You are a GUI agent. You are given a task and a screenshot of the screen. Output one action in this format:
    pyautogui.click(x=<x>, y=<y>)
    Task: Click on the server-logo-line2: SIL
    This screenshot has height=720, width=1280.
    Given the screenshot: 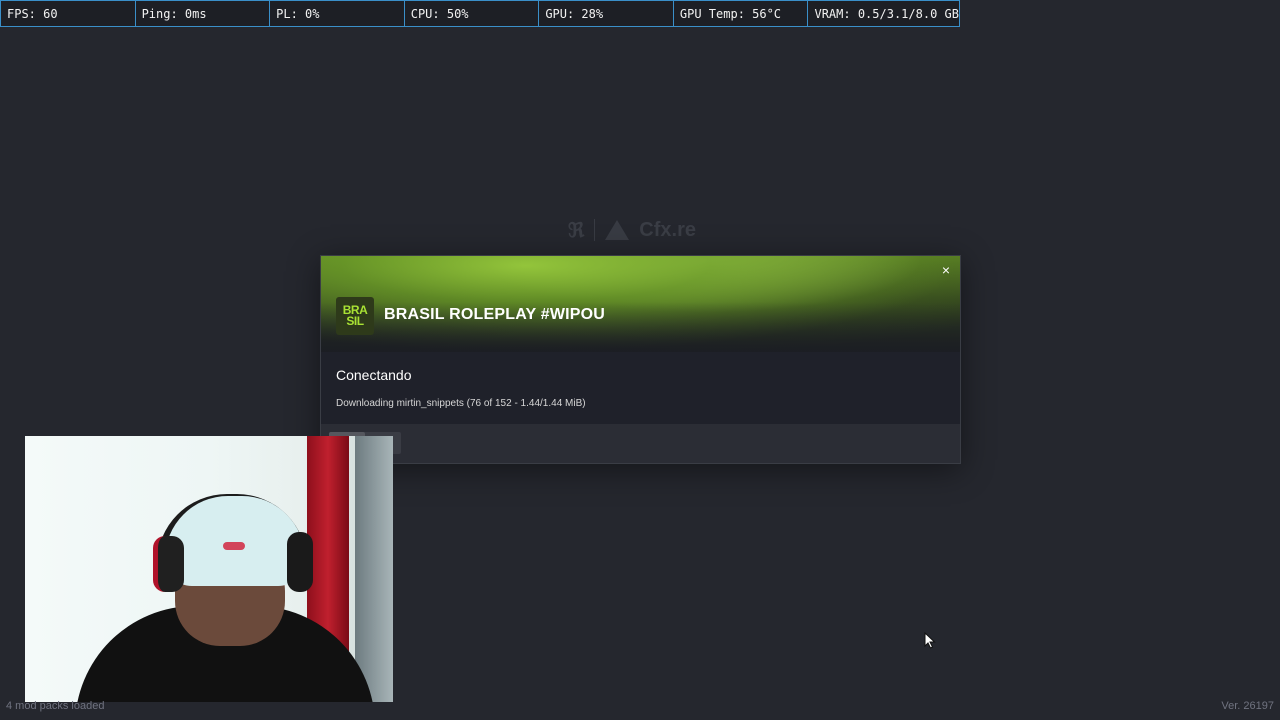 What is the action you would take?
    pyautogui.click(x=355, y=321)
    